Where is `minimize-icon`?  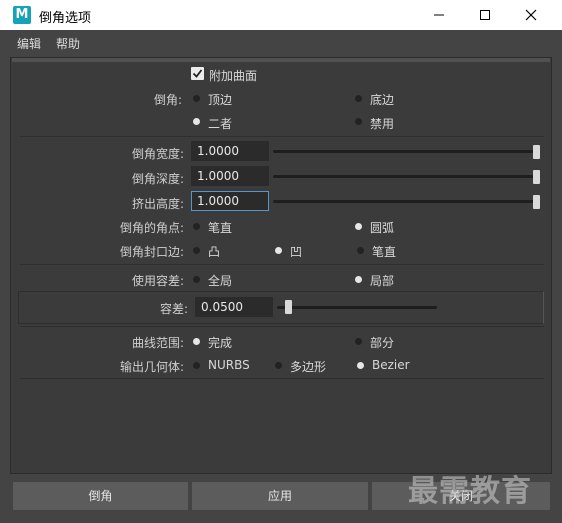 minimize-icon is located at coordinates (439, 15).